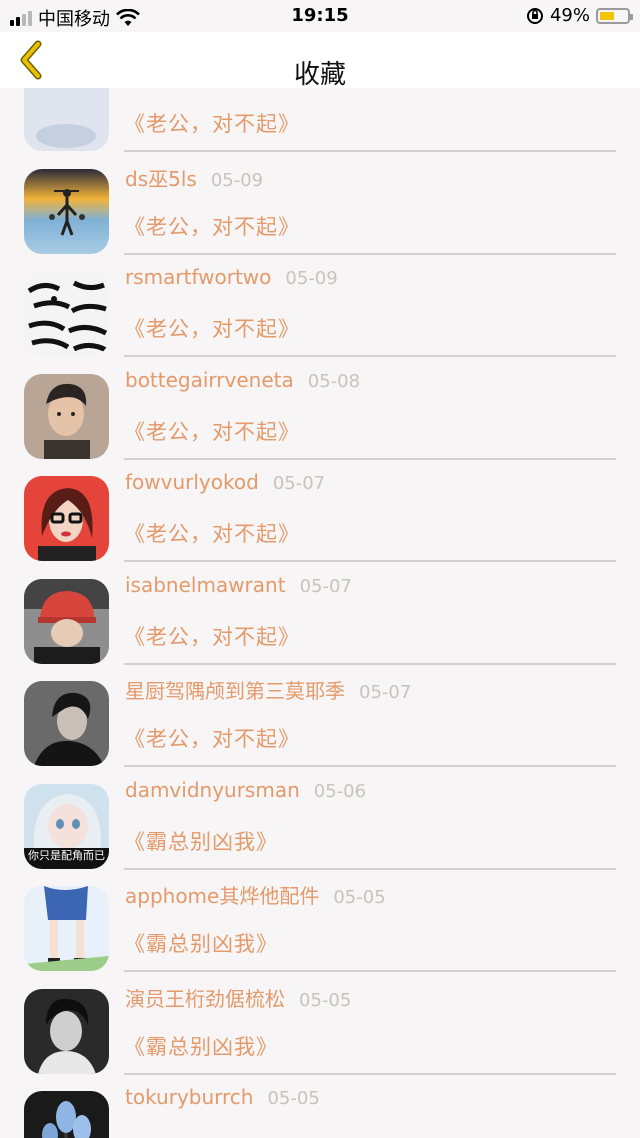 The height and width of the screenshot is (1138, 640). I want to click on orientation-lock-icon, so click(534, 15).